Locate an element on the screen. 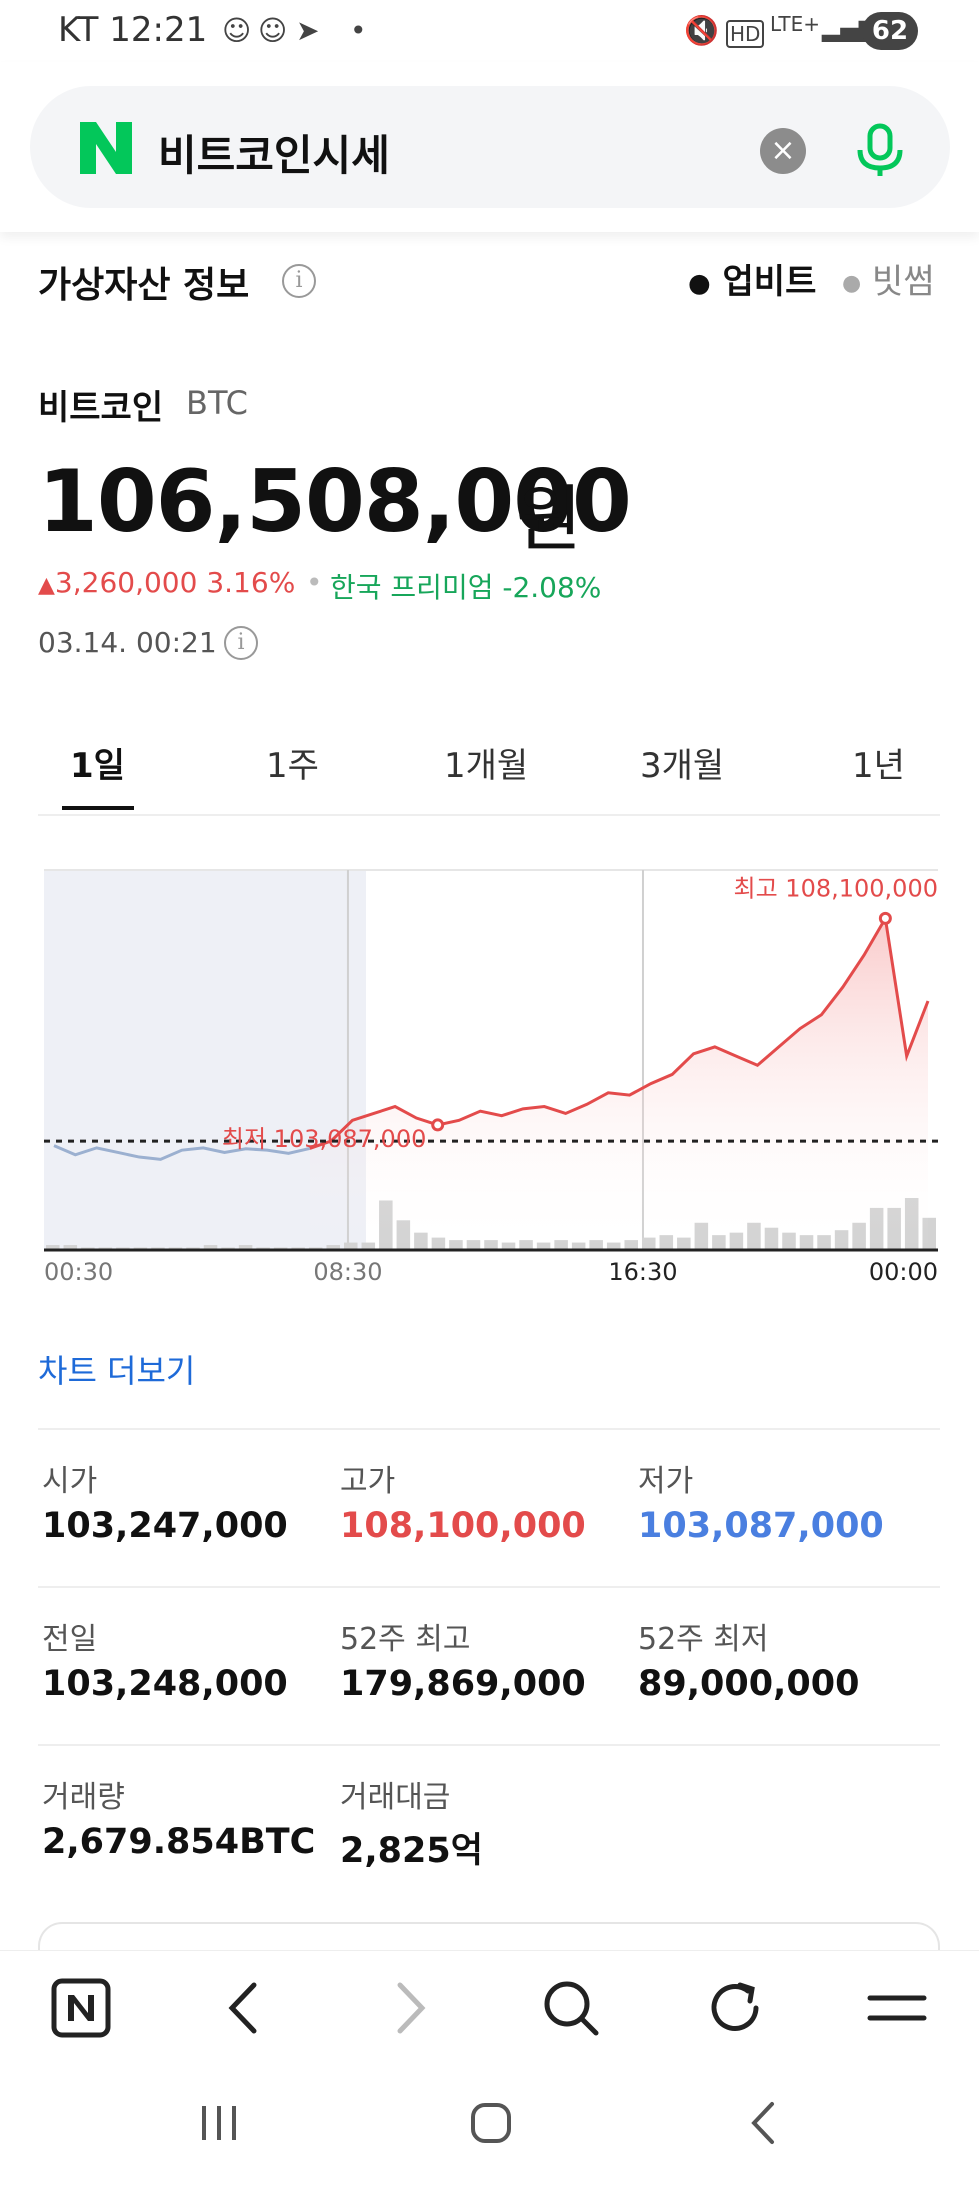  search-input: 비트코인시세 is located at coordinates (274, 152).